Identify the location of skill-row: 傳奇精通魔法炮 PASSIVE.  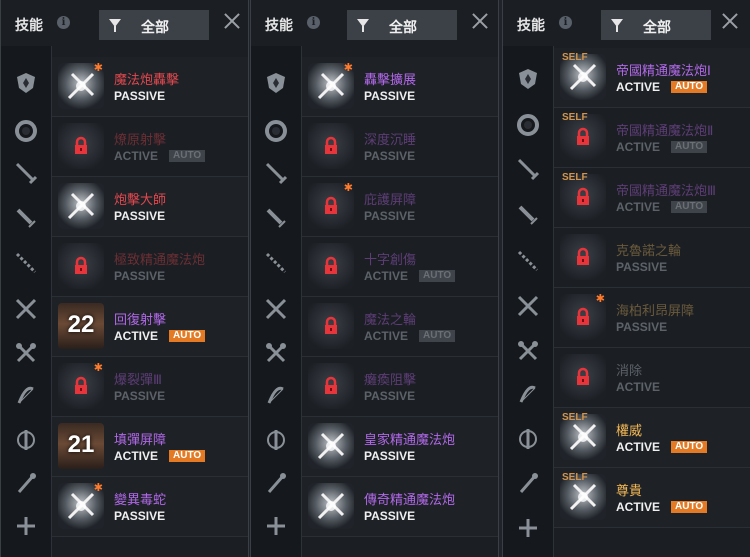
(400, 507).